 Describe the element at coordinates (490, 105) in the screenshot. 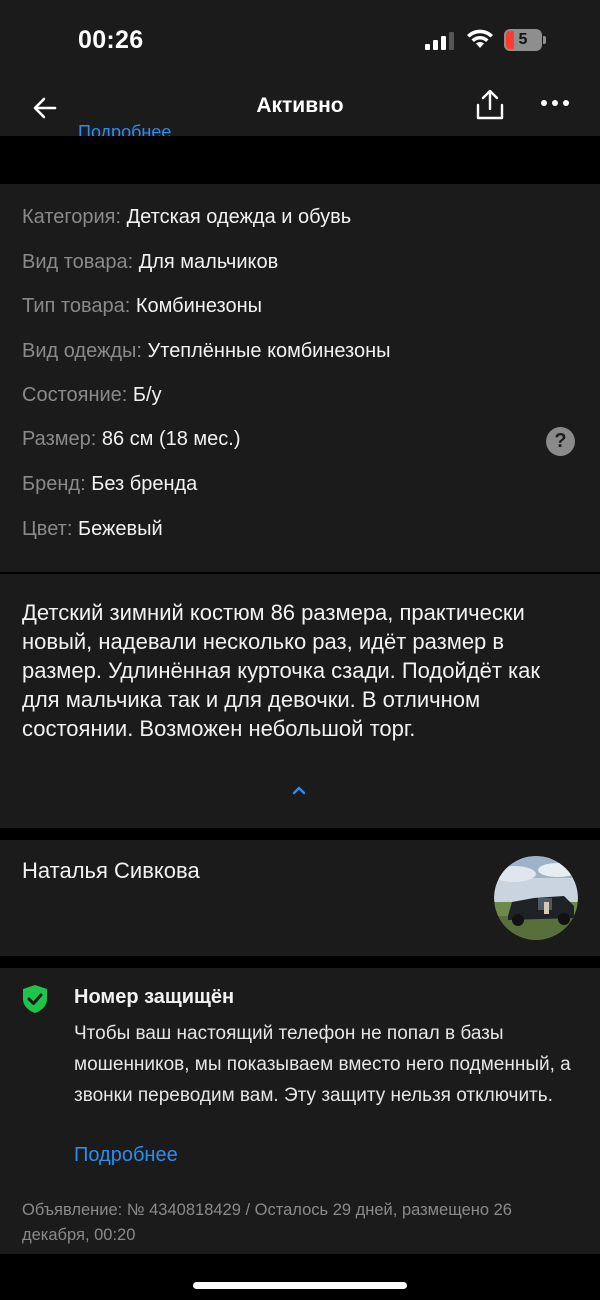

I see `share-icon` at that location.